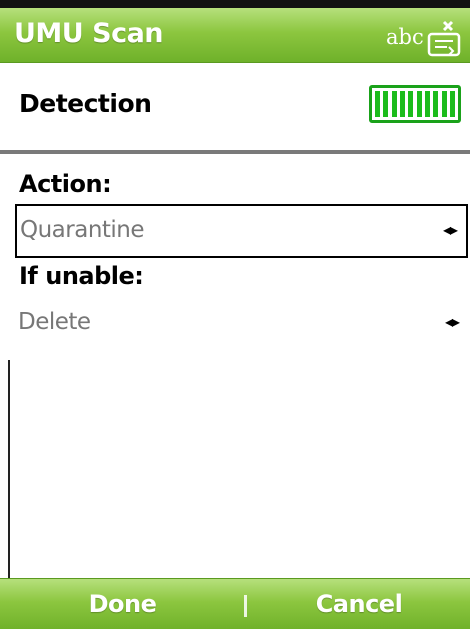 This screenshot has width=470, height=629. What do you see at coordinates (65, 184) in the screenshot?
I see `action-label: Action:` at bounding box center [65, 184].